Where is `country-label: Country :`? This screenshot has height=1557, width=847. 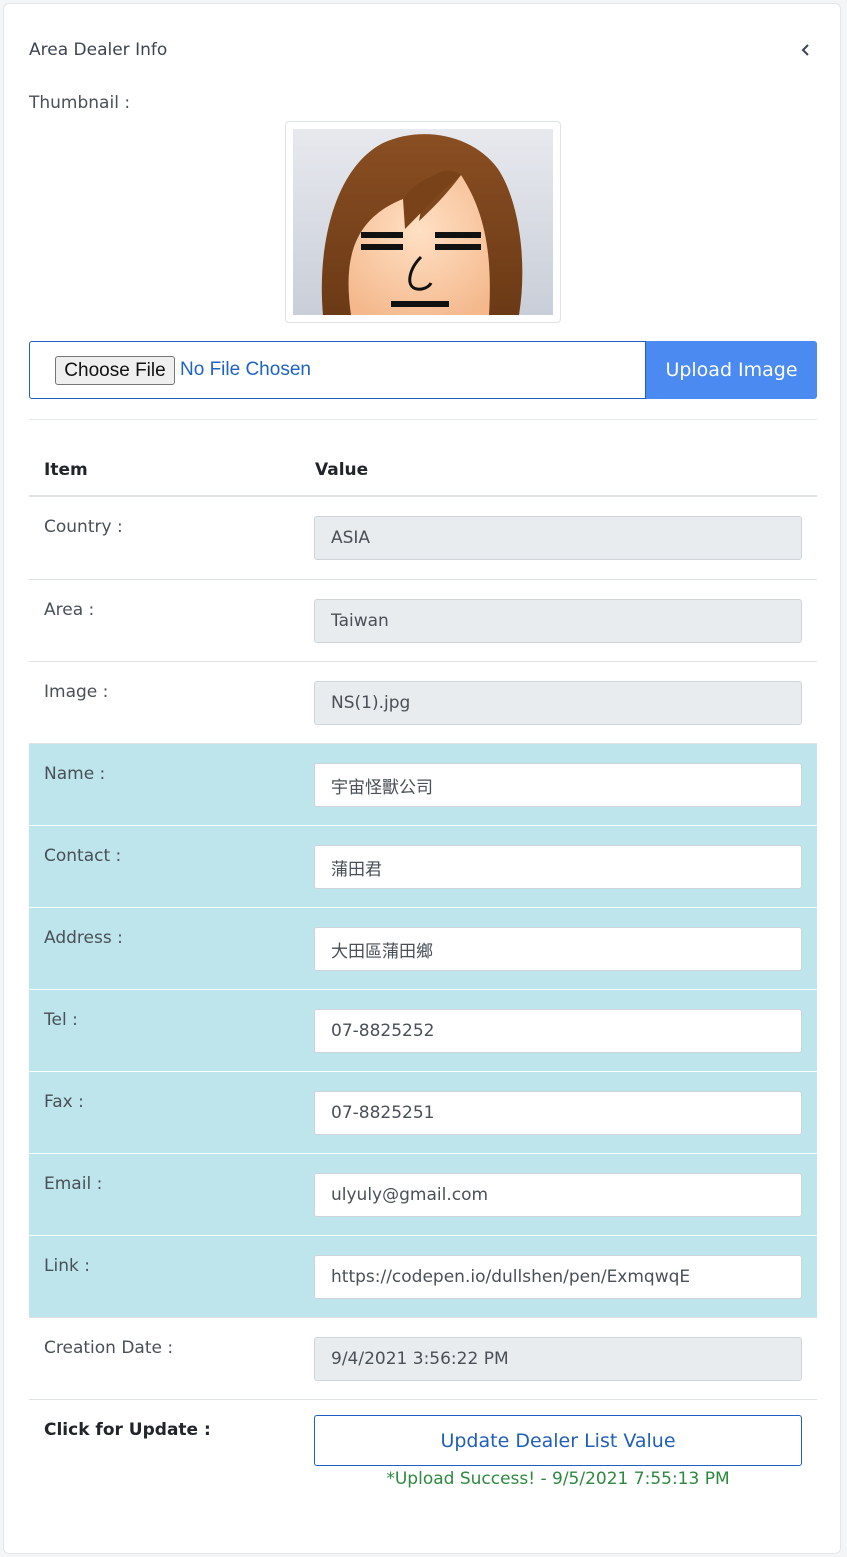 country-label: Country : is located at coordinates (83, 527).